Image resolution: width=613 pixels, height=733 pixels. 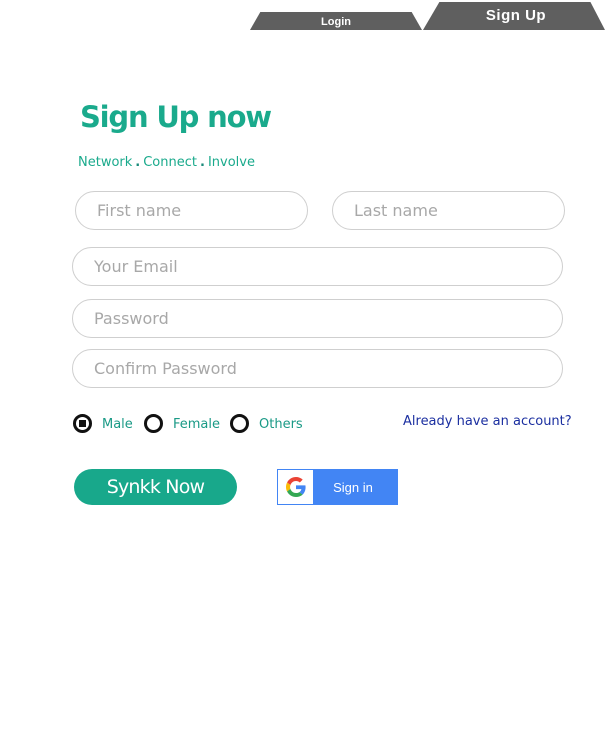 What do you see at coordinates (487, 421) in the screenshot?
I see `already-have-account-link: Already have an account?` at bounding box center [487, 421].